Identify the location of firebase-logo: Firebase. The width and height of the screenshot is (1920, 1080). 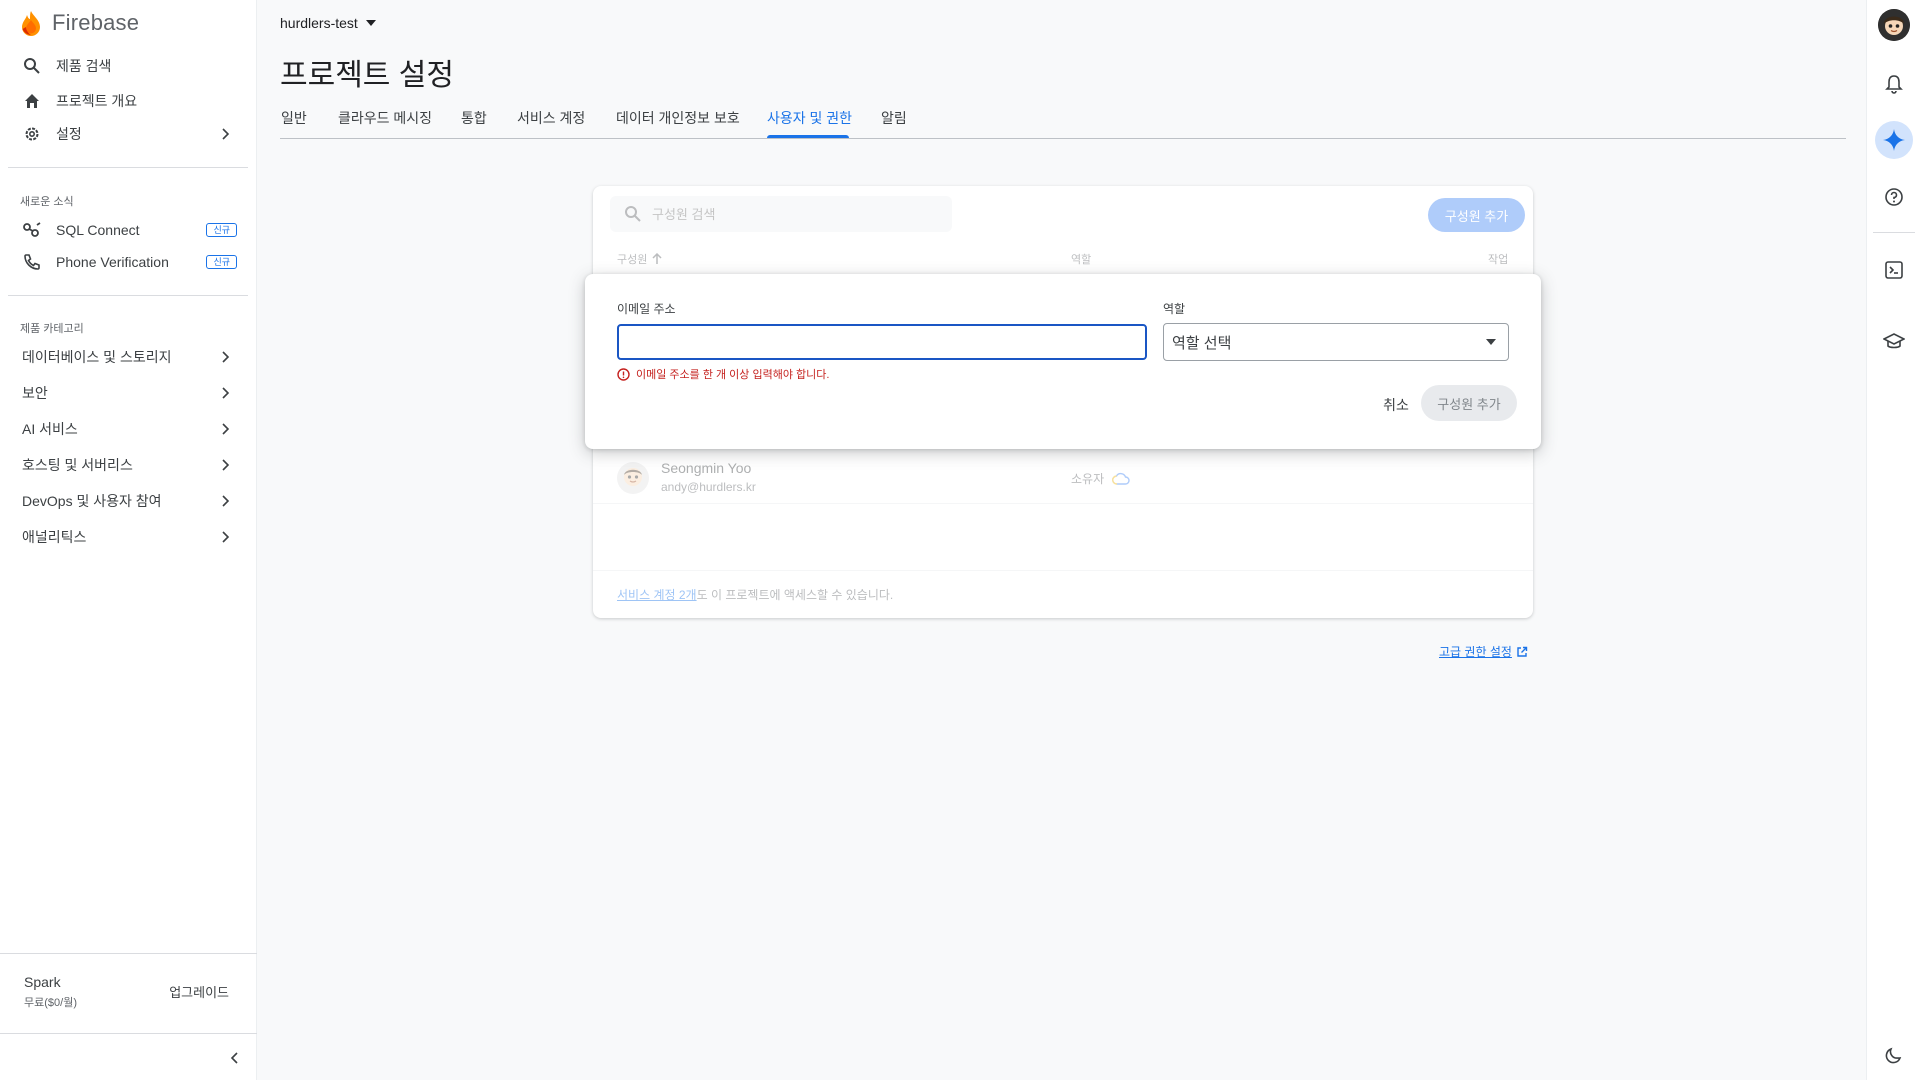
(79, 23).